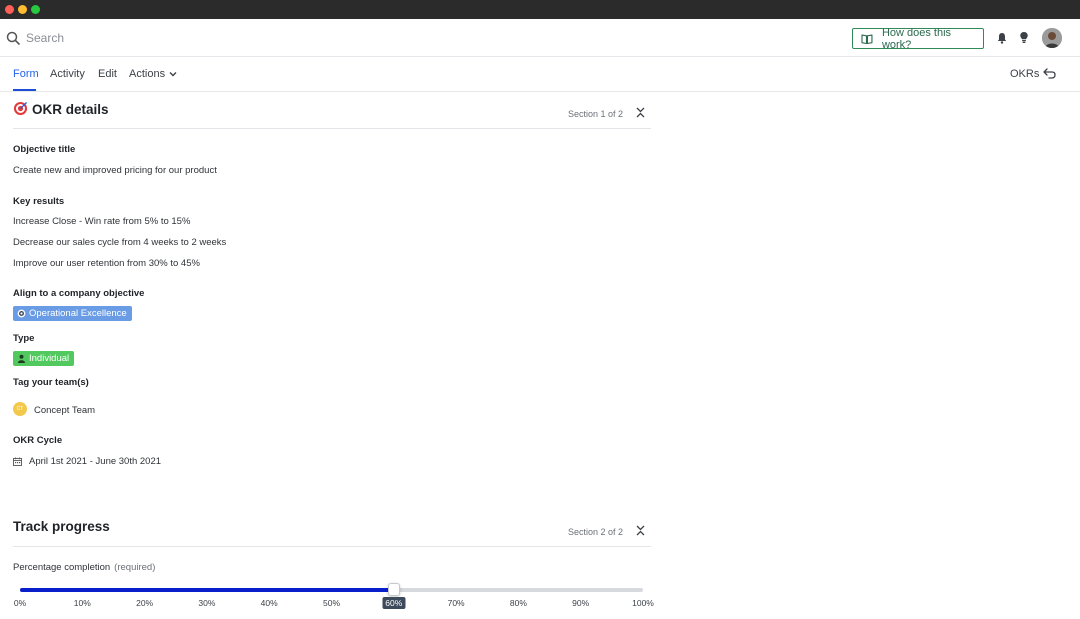 The width and height of the screenshot is (1080, 619). I want to click on section-track-progress-header: Track progress Section 2 of 2, so click(332, 528).